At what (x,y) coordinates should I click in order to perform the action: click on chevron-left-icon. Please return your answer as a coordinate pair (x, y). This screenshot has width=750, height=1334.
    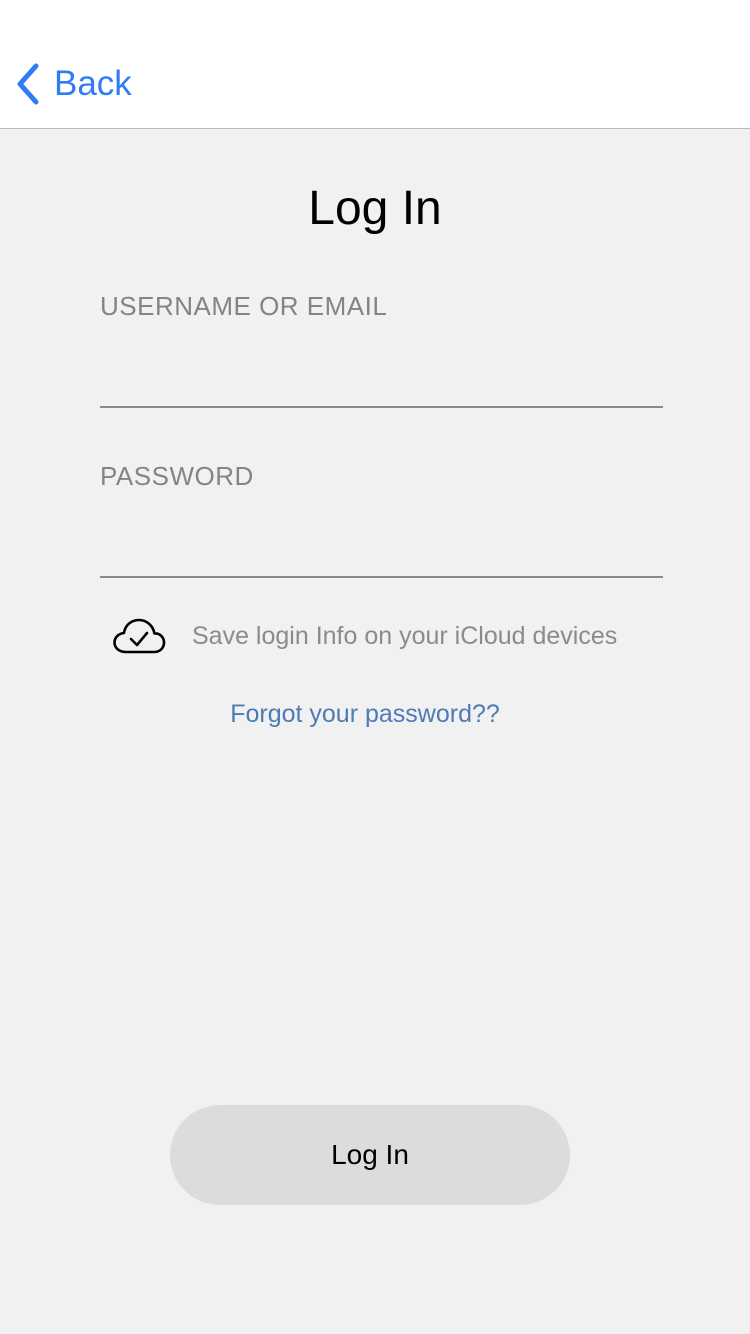
    Looking at the image, I should click on (28, 84).